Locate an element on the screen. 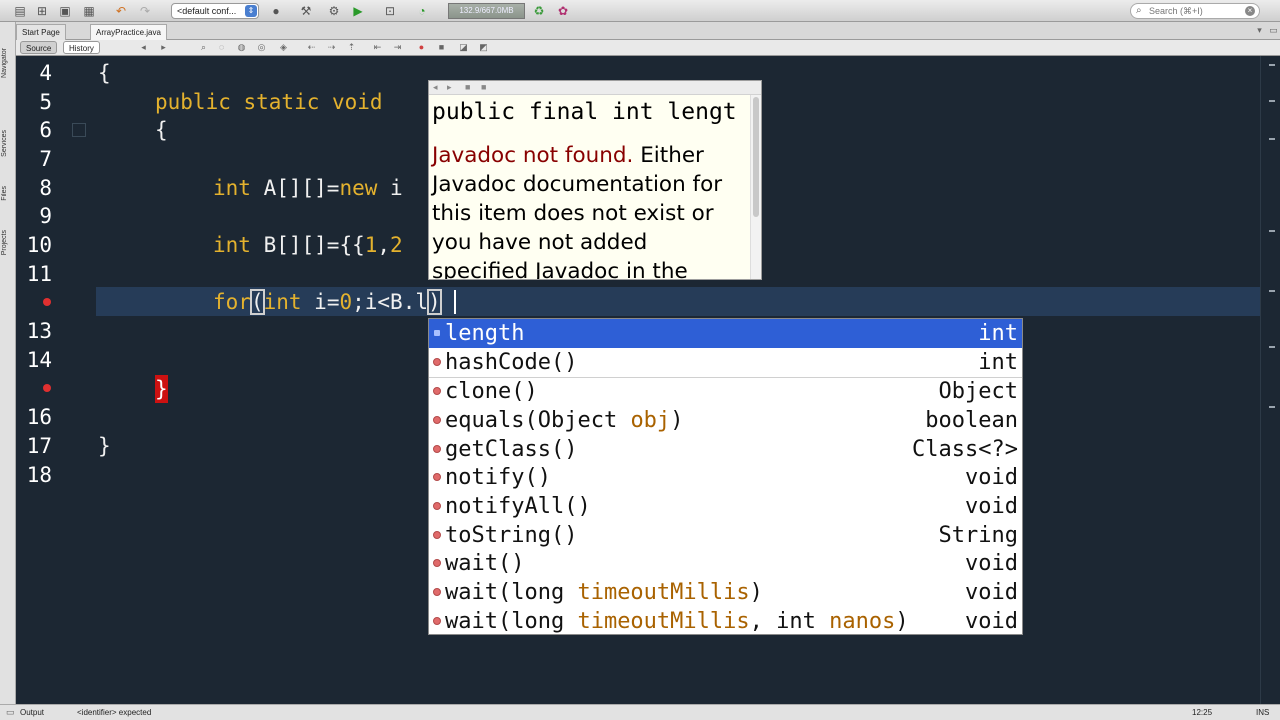 The image size is (1280, 720). completion-type: void is located at coordinates (991, 592).